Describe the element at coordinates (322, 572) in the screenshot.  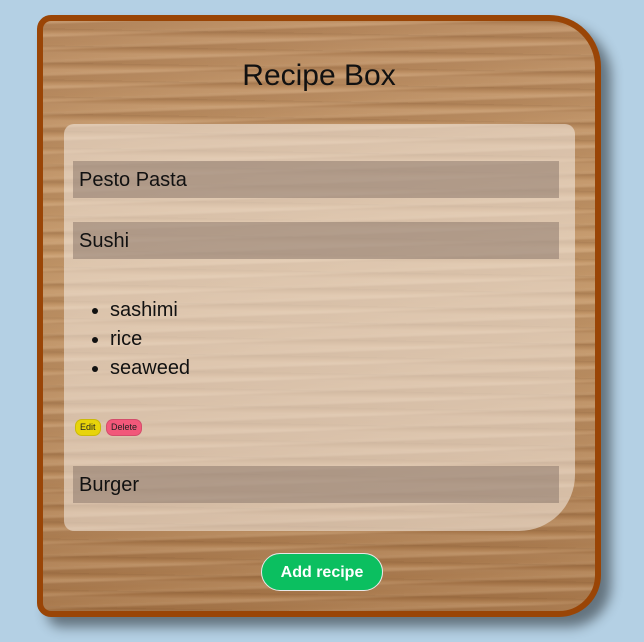
I see `add-recipe-button: Add recipe` at that location.